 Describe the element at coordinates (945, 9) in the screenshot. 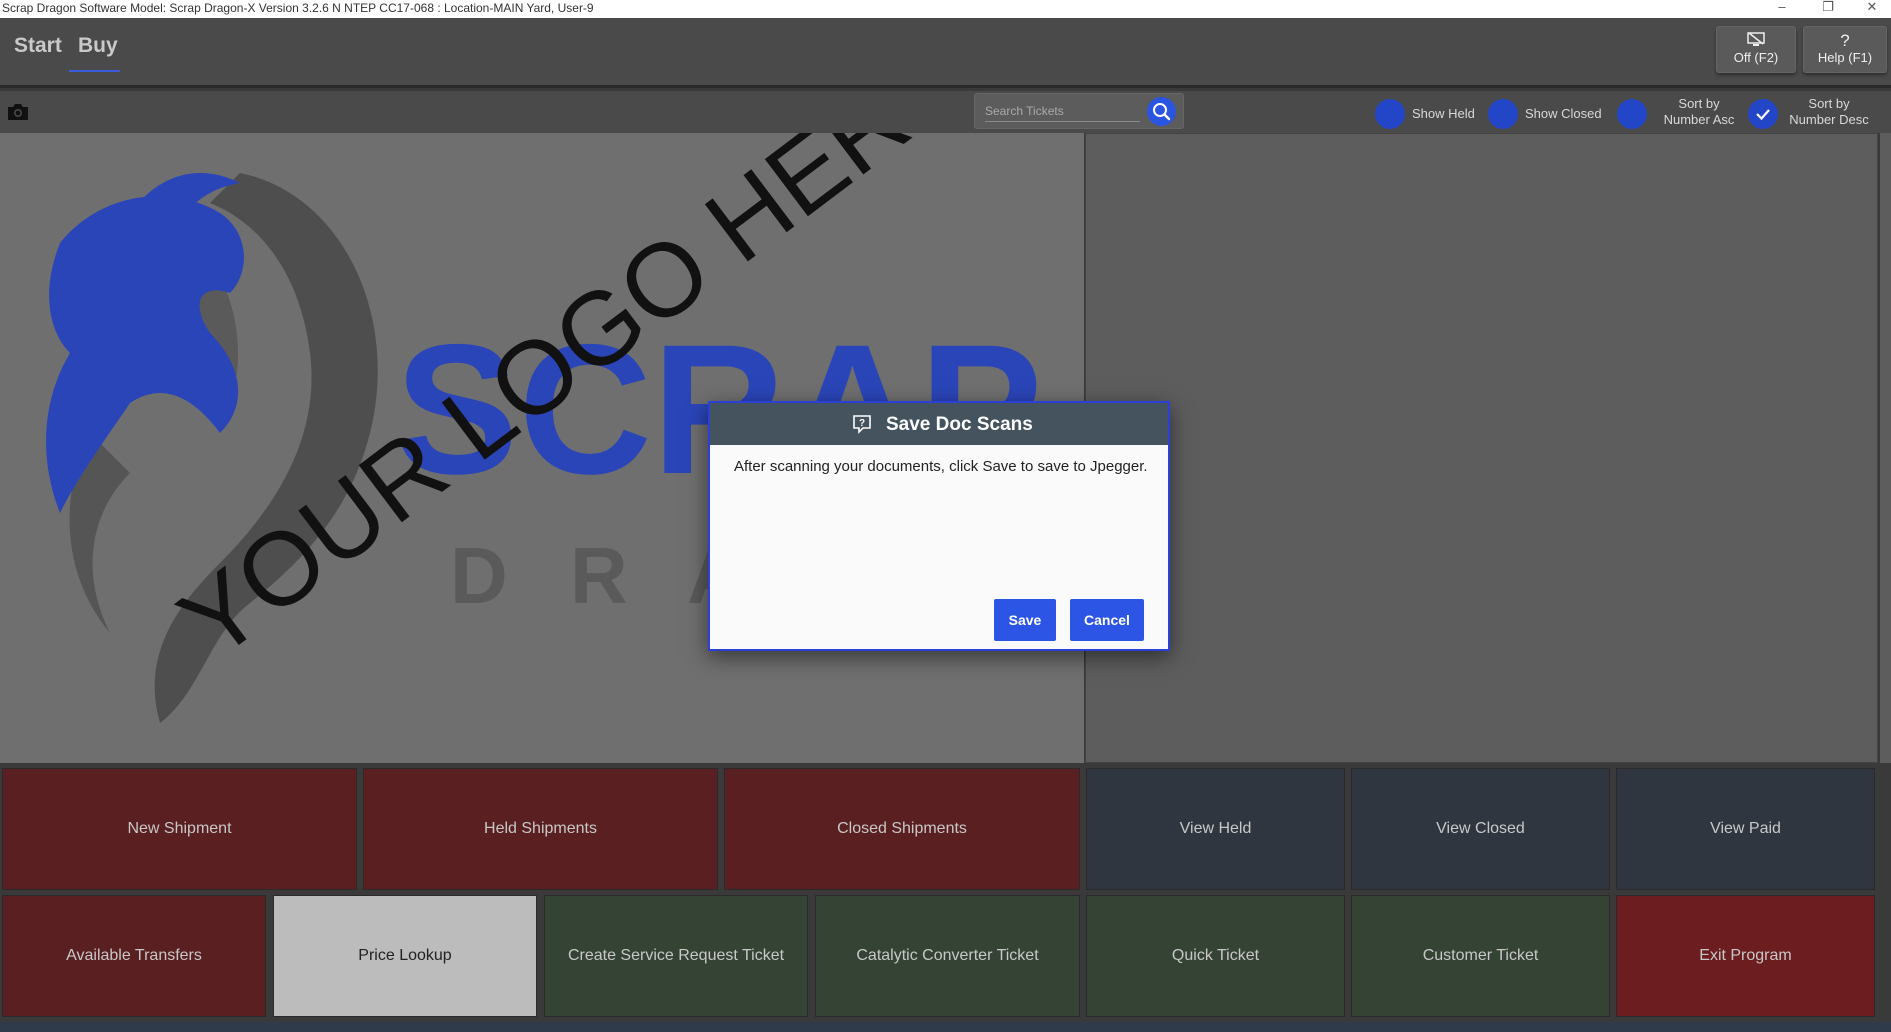

I see `window-titlebar: Scrap Dragon Software Model` at that location.